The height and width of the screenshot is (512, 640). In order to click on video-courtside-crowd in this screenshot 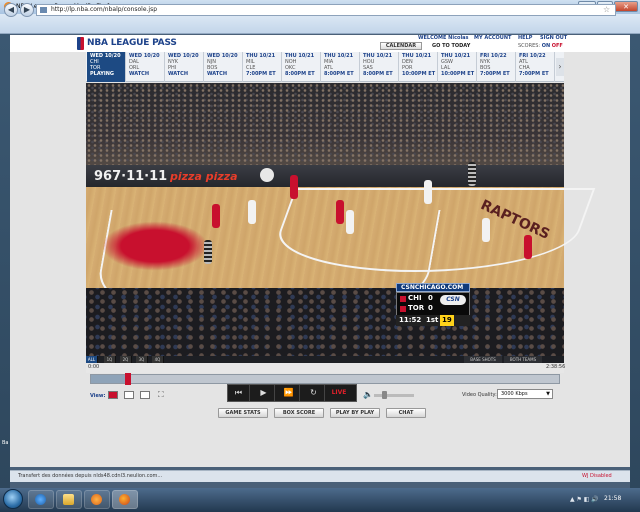, I will do `click(325, 322)`.